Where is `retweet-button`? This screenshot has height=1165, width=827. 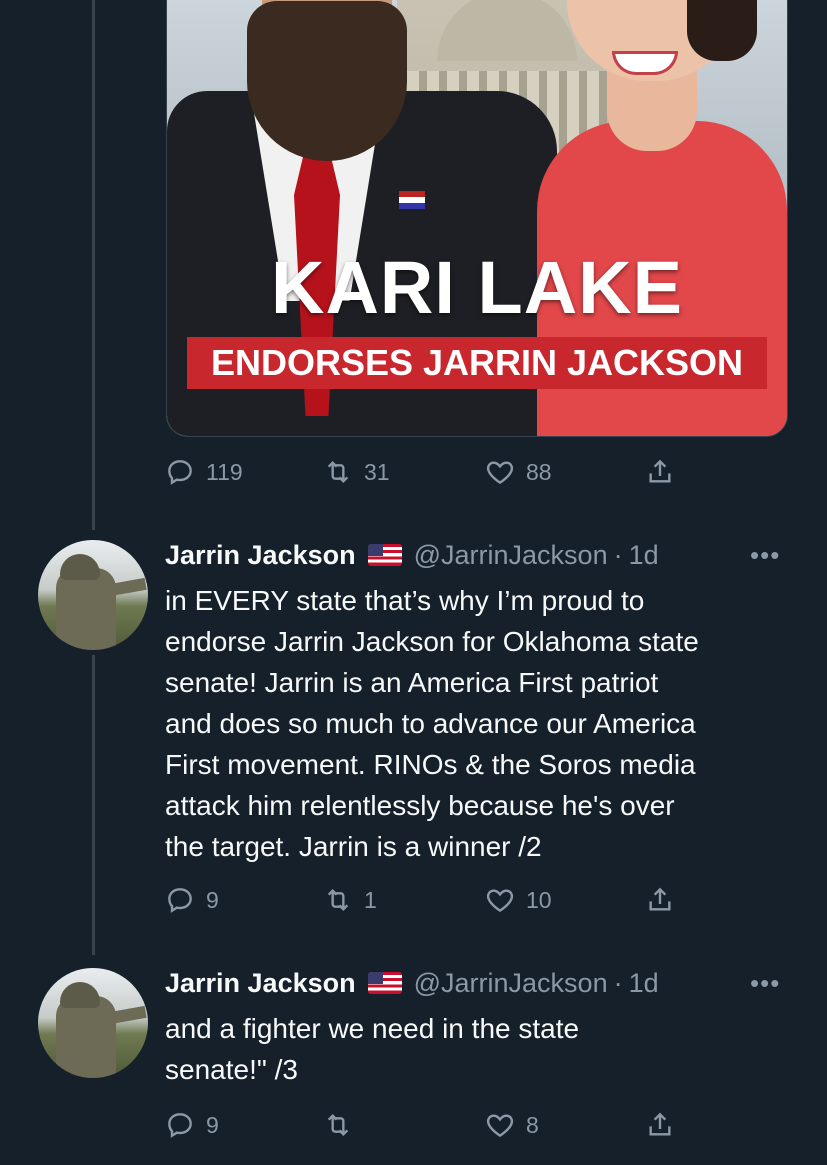 retweet-button is located at coordinates (343, 1125).